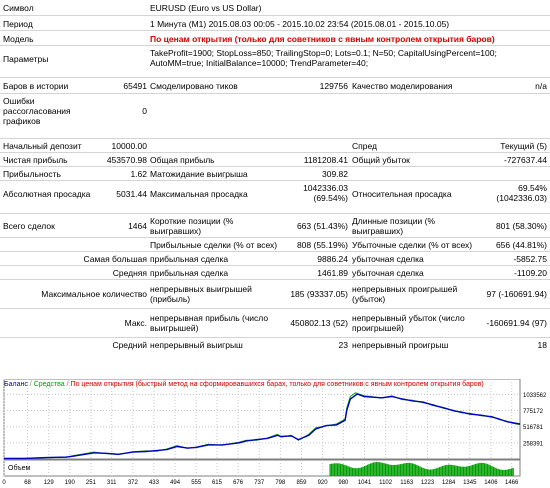 The image size is (550, 488). Describe the element at coordinates (133, 483) in the screenshot. I see `x-tick-label: 372` at that location.